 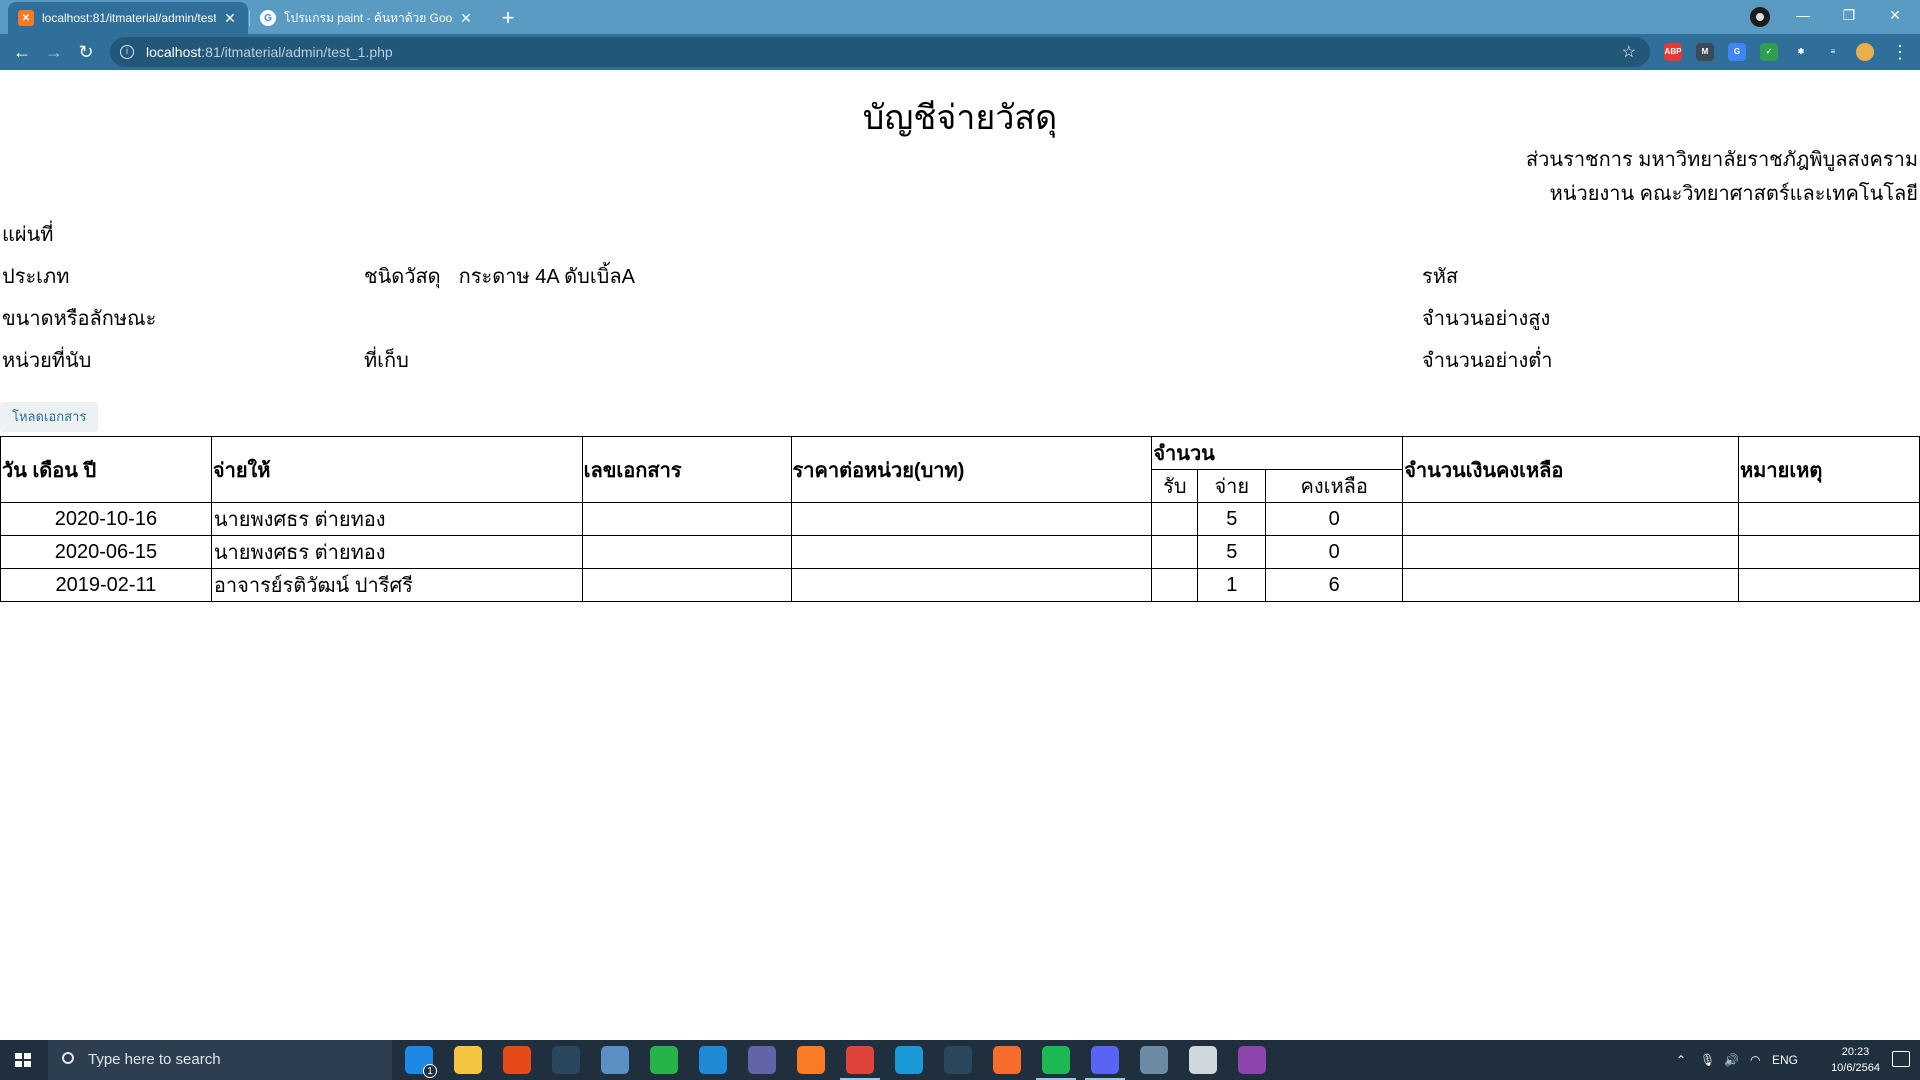 I want to click on header-unit-price: ราคาต่อหน่วย(บาท), so click(x=971, y=469).